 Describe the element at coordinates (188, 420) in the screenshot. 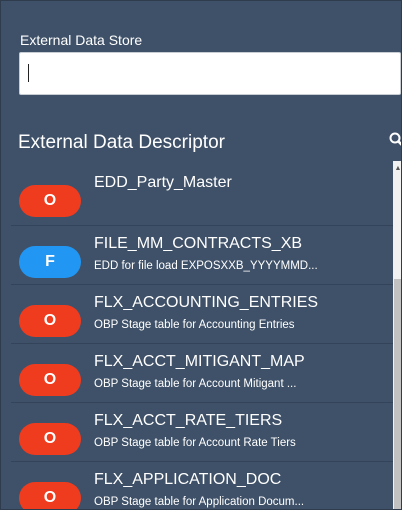

I see `item-name: FLX_ACCT_RATE_TIERS` at that location.